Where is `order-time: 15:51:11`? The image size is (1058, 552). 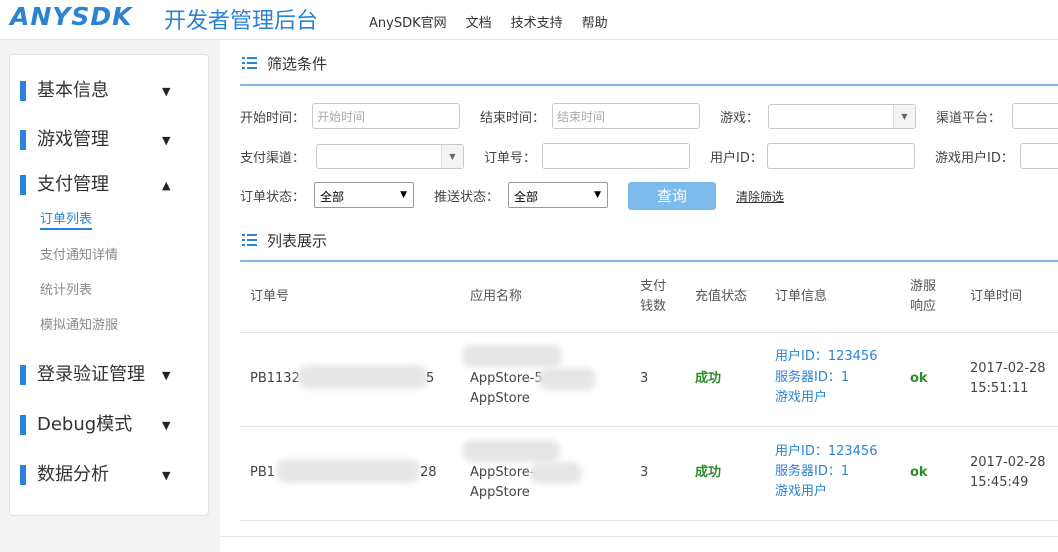
order-time: 15:51:11 is located at coordinates (999, 388).